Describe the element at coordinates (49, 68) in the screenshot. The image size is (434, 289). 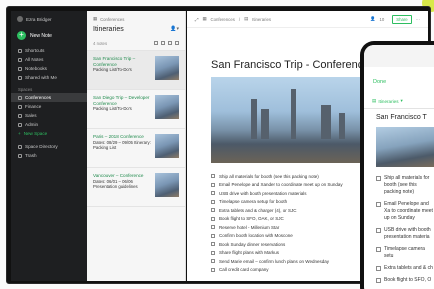
I see `sidebar-item-notebooks: Notebooks` at that location.